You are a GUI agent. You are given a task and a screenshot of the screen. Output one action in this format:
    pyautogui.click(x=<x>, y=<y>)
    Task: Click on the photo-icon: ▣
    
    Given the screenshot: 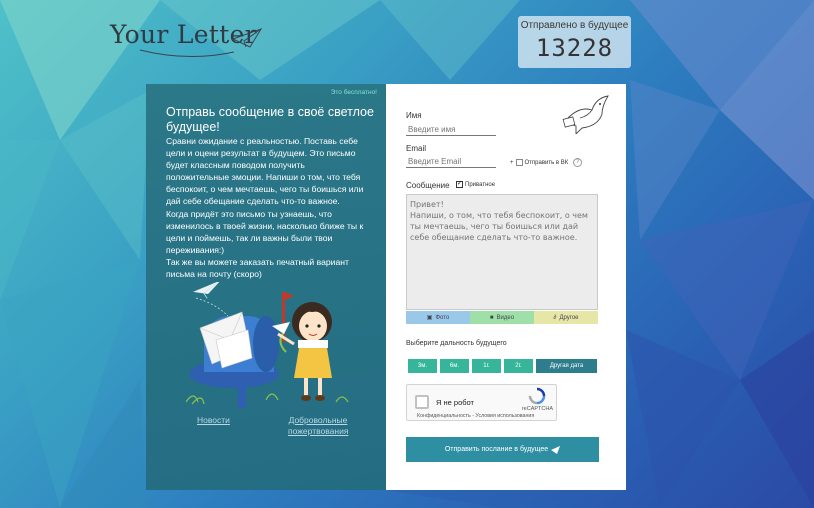 What is the action you would take?
    pyautogui.click(x=429, y=318)
    